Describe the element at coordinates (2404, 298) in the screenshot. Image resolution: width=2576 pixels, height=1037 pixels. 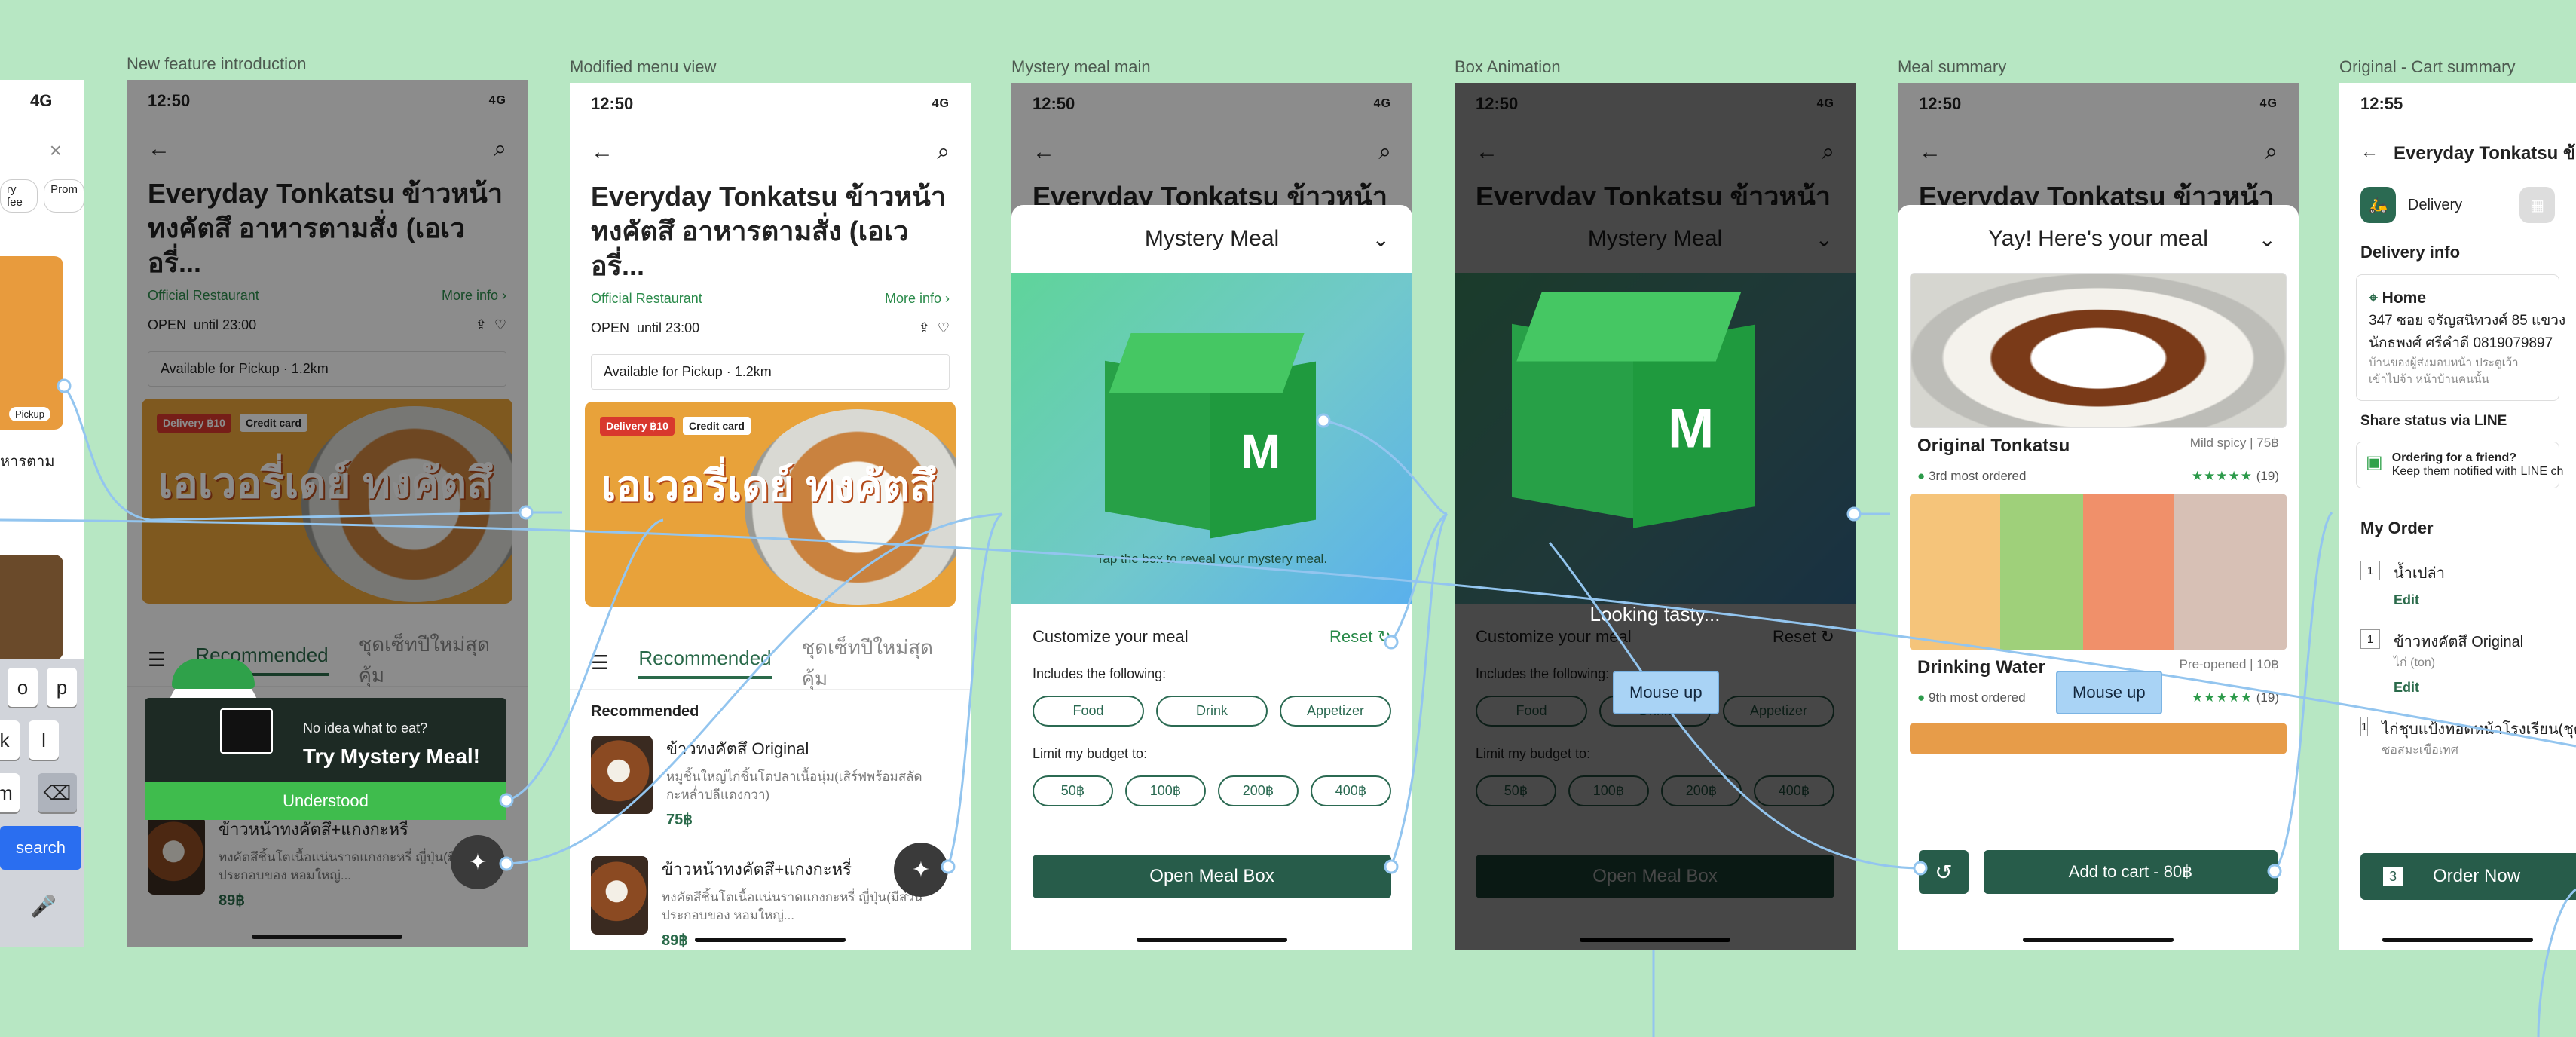
I see `address-label: Home` at that location.